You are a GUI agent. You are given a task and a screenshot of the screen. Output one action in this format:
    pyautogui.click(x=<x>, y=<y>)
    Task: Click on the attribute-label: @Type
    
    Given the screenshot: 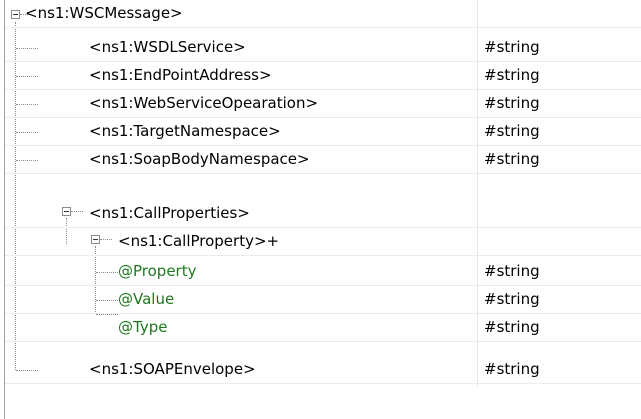 What is the action you would take?
    pyautogui.click(x=143, y=327)
    